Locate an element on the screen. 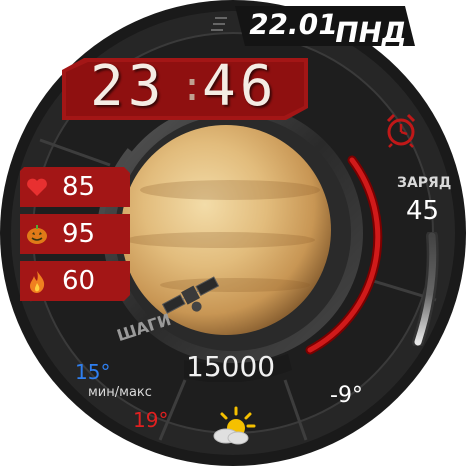 The image size is (466, 466). minmax-label: мин/макс is located at coordinates (120, 392).